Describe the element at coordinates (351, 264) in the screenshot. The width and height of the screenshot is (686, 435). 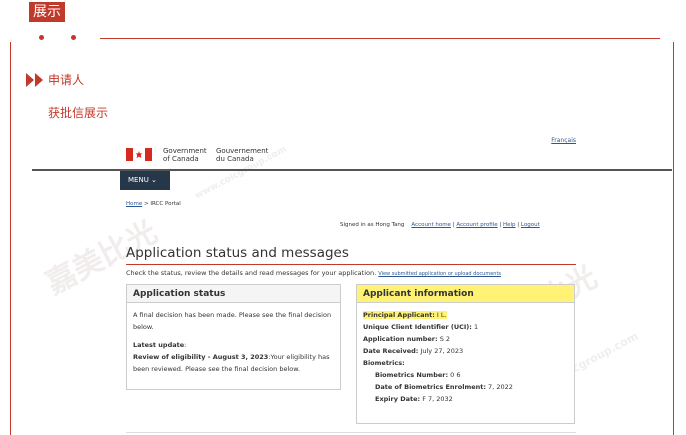
I see `title-underline` at that location.